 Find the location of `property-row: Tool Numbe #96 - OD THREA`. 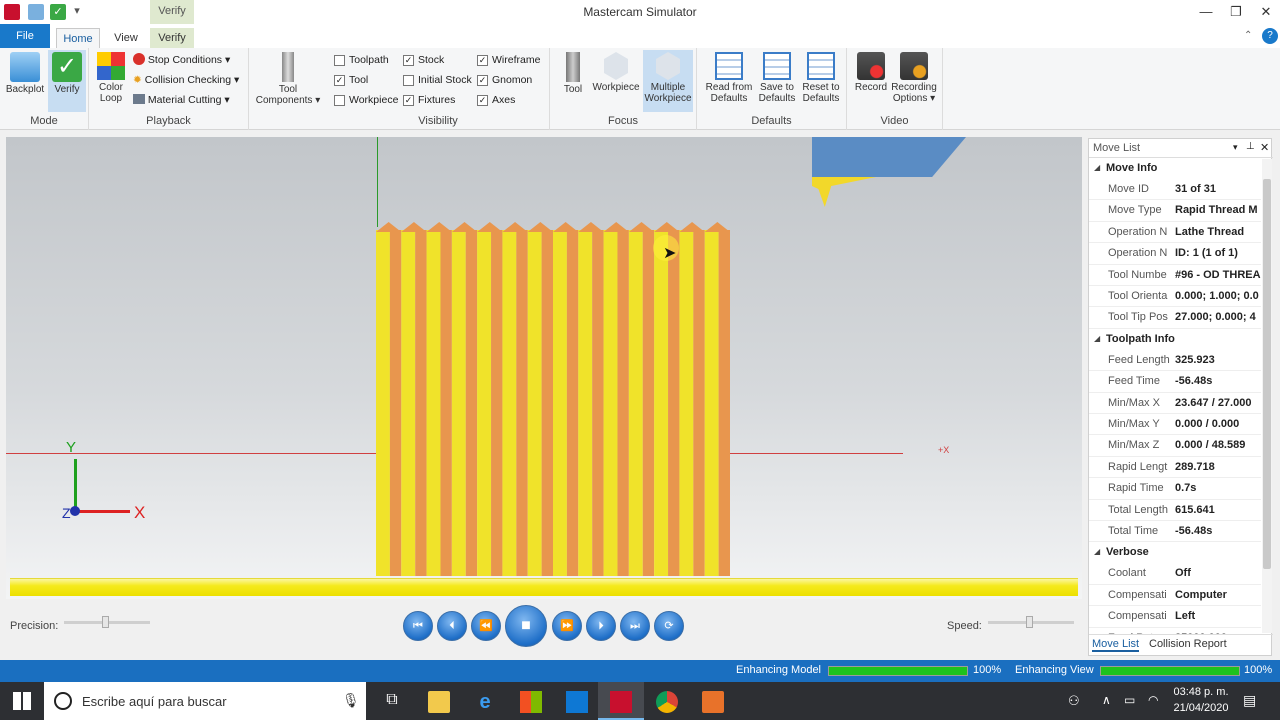

property-row: Tool Numbe #96 - OD THREA is located at coordinates (1175, 275).